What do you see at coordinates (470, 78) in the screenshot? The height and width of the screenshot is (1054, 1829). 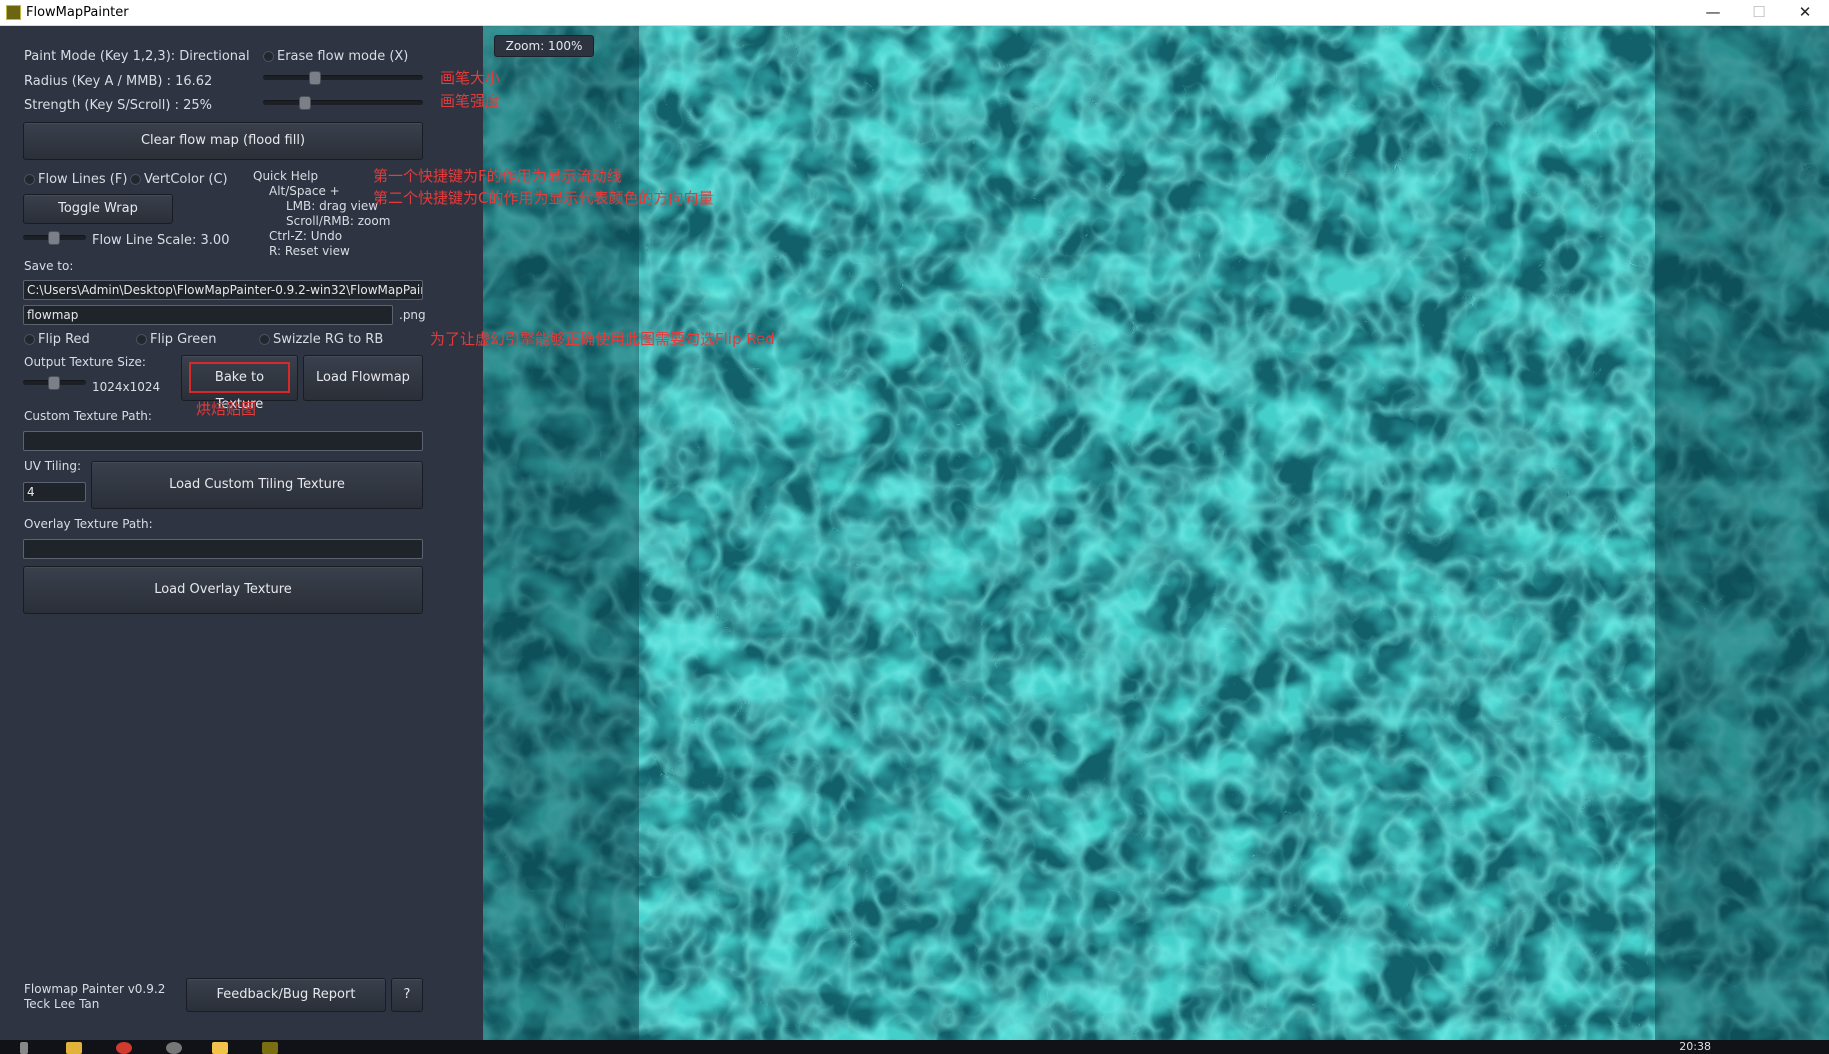 I see `annotation-brush-size: 画笔大小` at bounding box center [470, 78].